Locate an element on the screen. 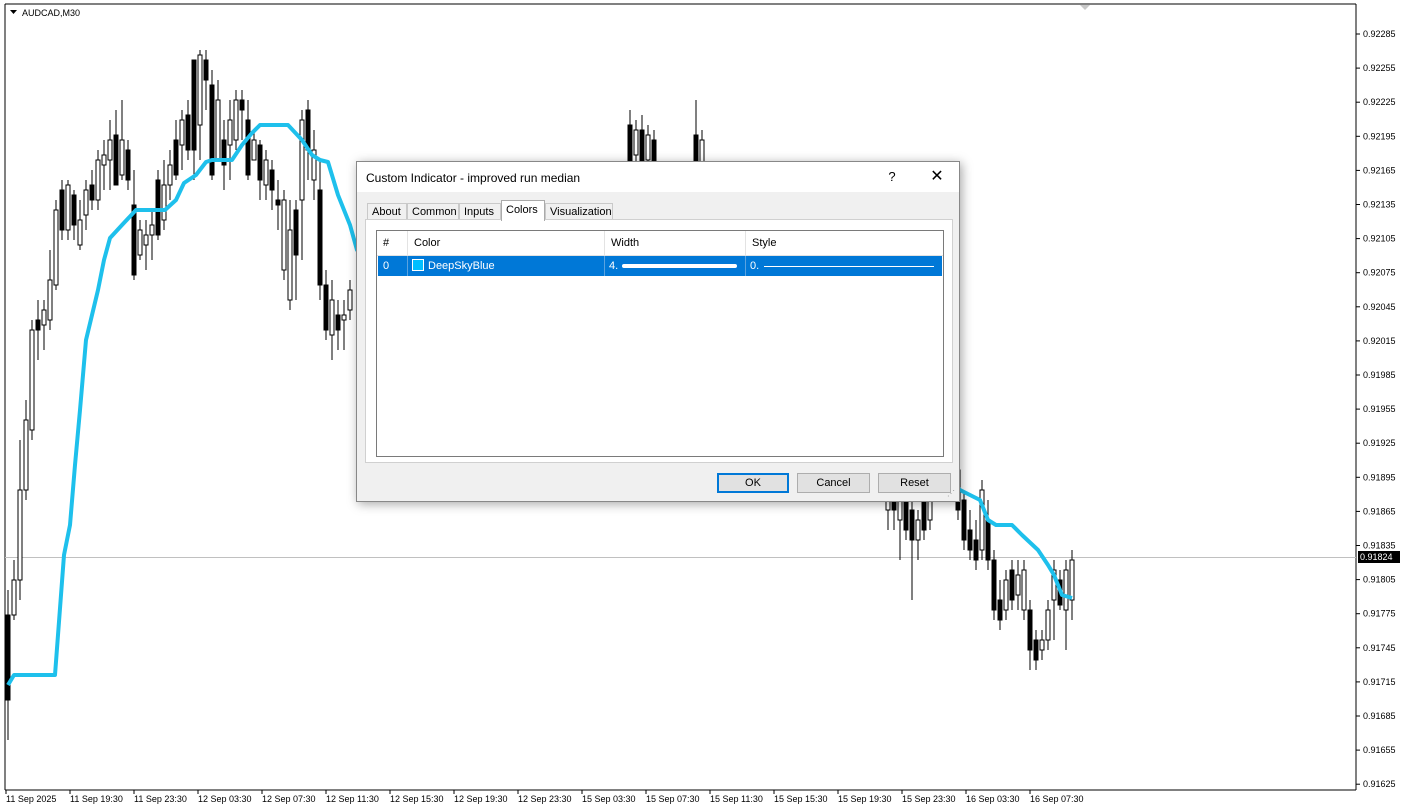 This screenshot has width=1406, height=810. style-cell: 0. is located at coordinates (844, 266).